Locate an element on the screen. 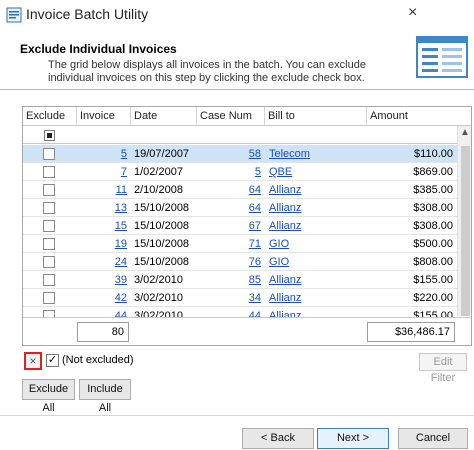 This screenshot has width=474, height=450. column-header-amount: Amount is located at coordinates (412, 116).